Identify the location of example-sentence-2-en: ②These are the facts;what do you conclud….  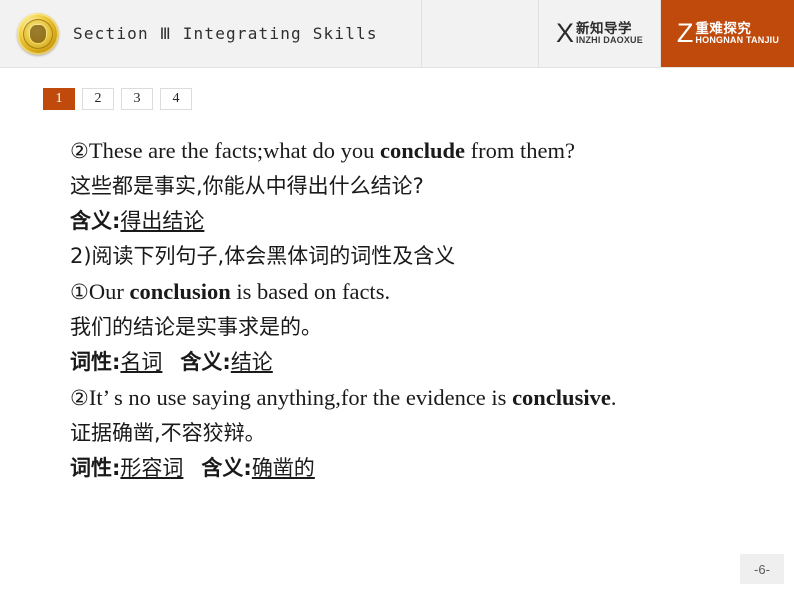
(420, 151).